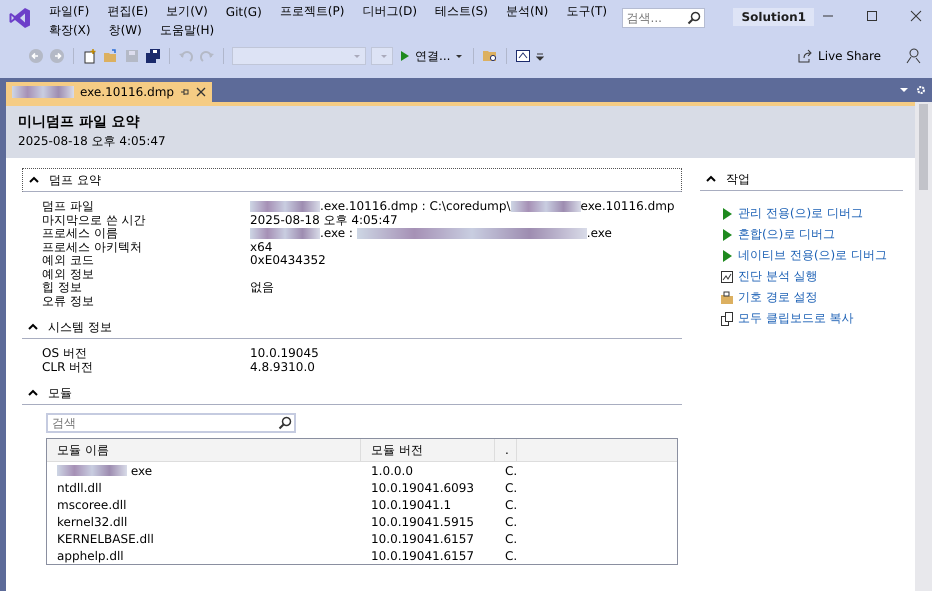  What do you see at coordinates (94, 220) in the screenshot?
I see `field-label: 마지막으로 쓴 시간` at bounding box center [94, 220].